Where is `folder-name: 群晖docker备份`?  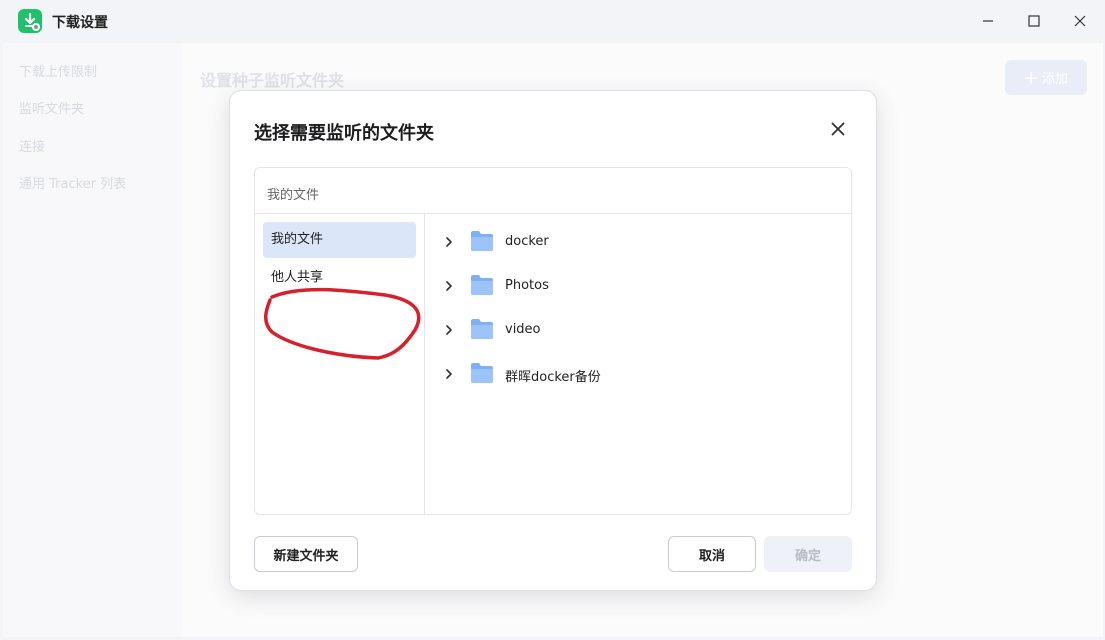 folder-name: 群晖docker备份 is located at coordinates (553, 377).